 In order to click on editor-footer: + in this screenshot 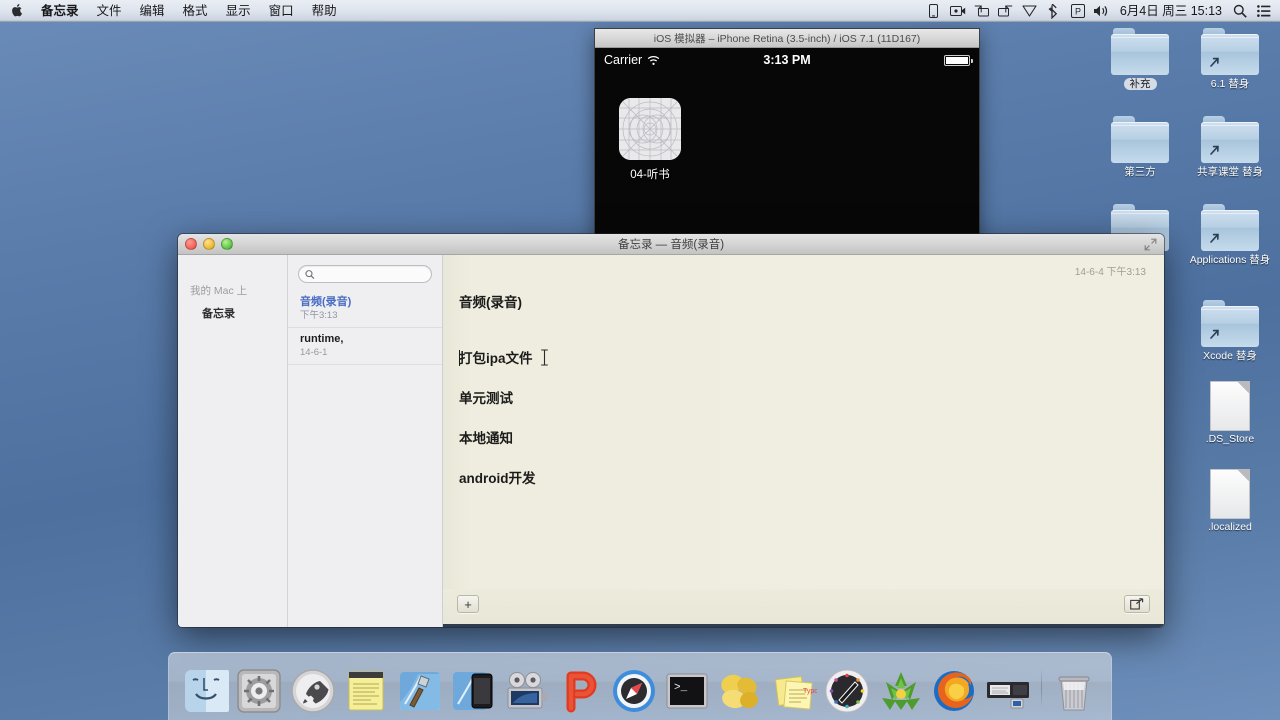, I will do `click(803, 608)`.